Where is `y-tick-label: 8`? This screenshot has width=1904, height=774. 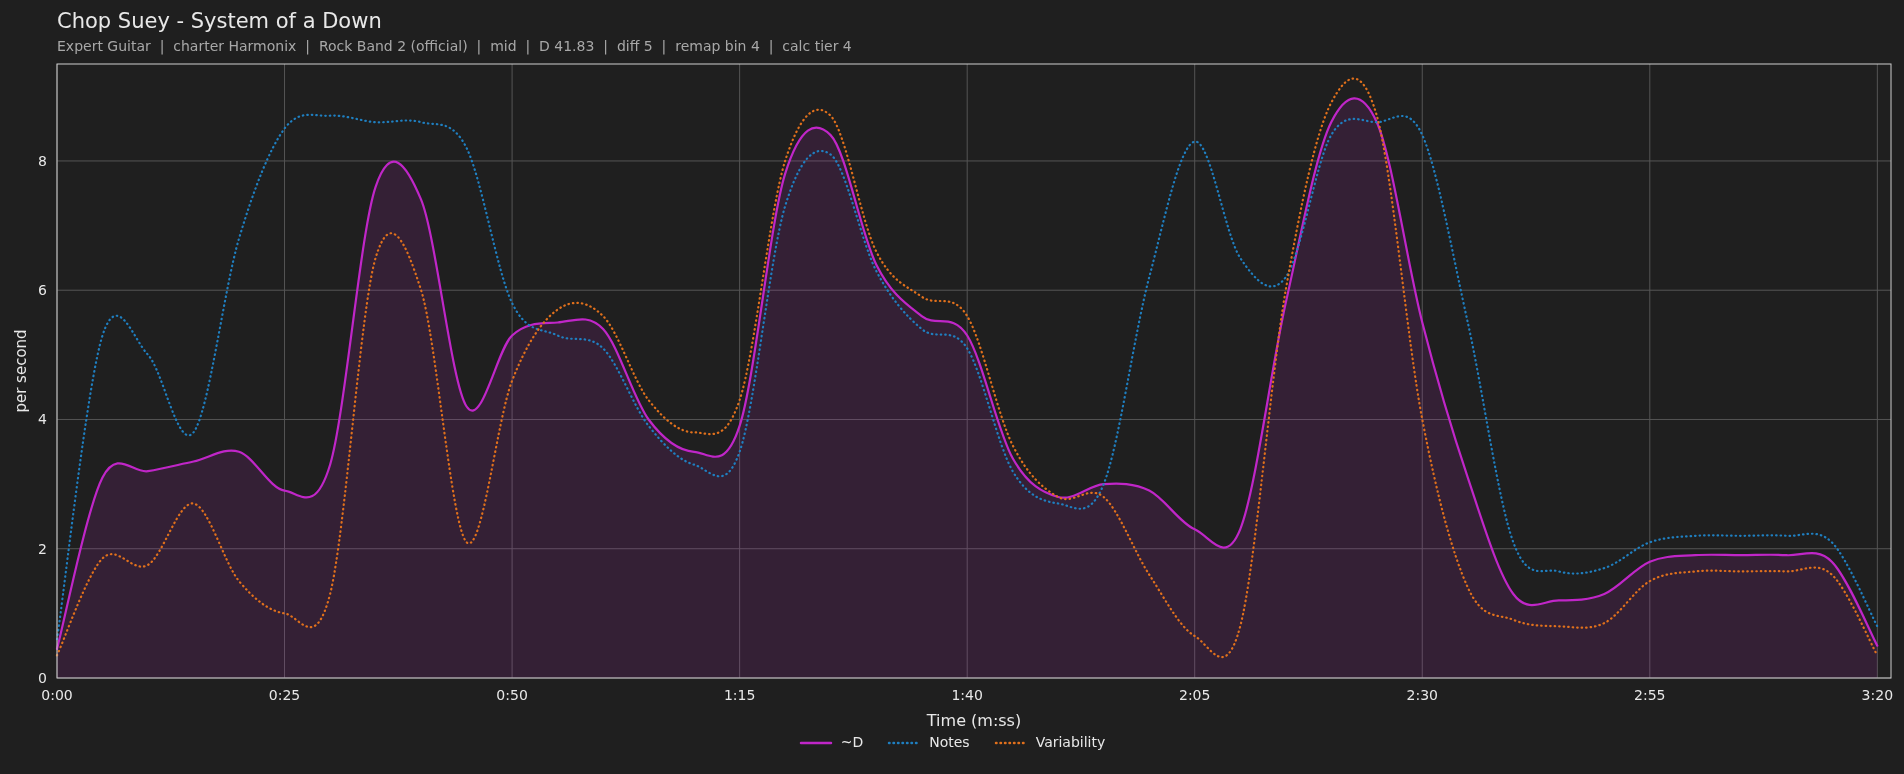 y-tick-label: 8 is located at coordinates (42, 160).